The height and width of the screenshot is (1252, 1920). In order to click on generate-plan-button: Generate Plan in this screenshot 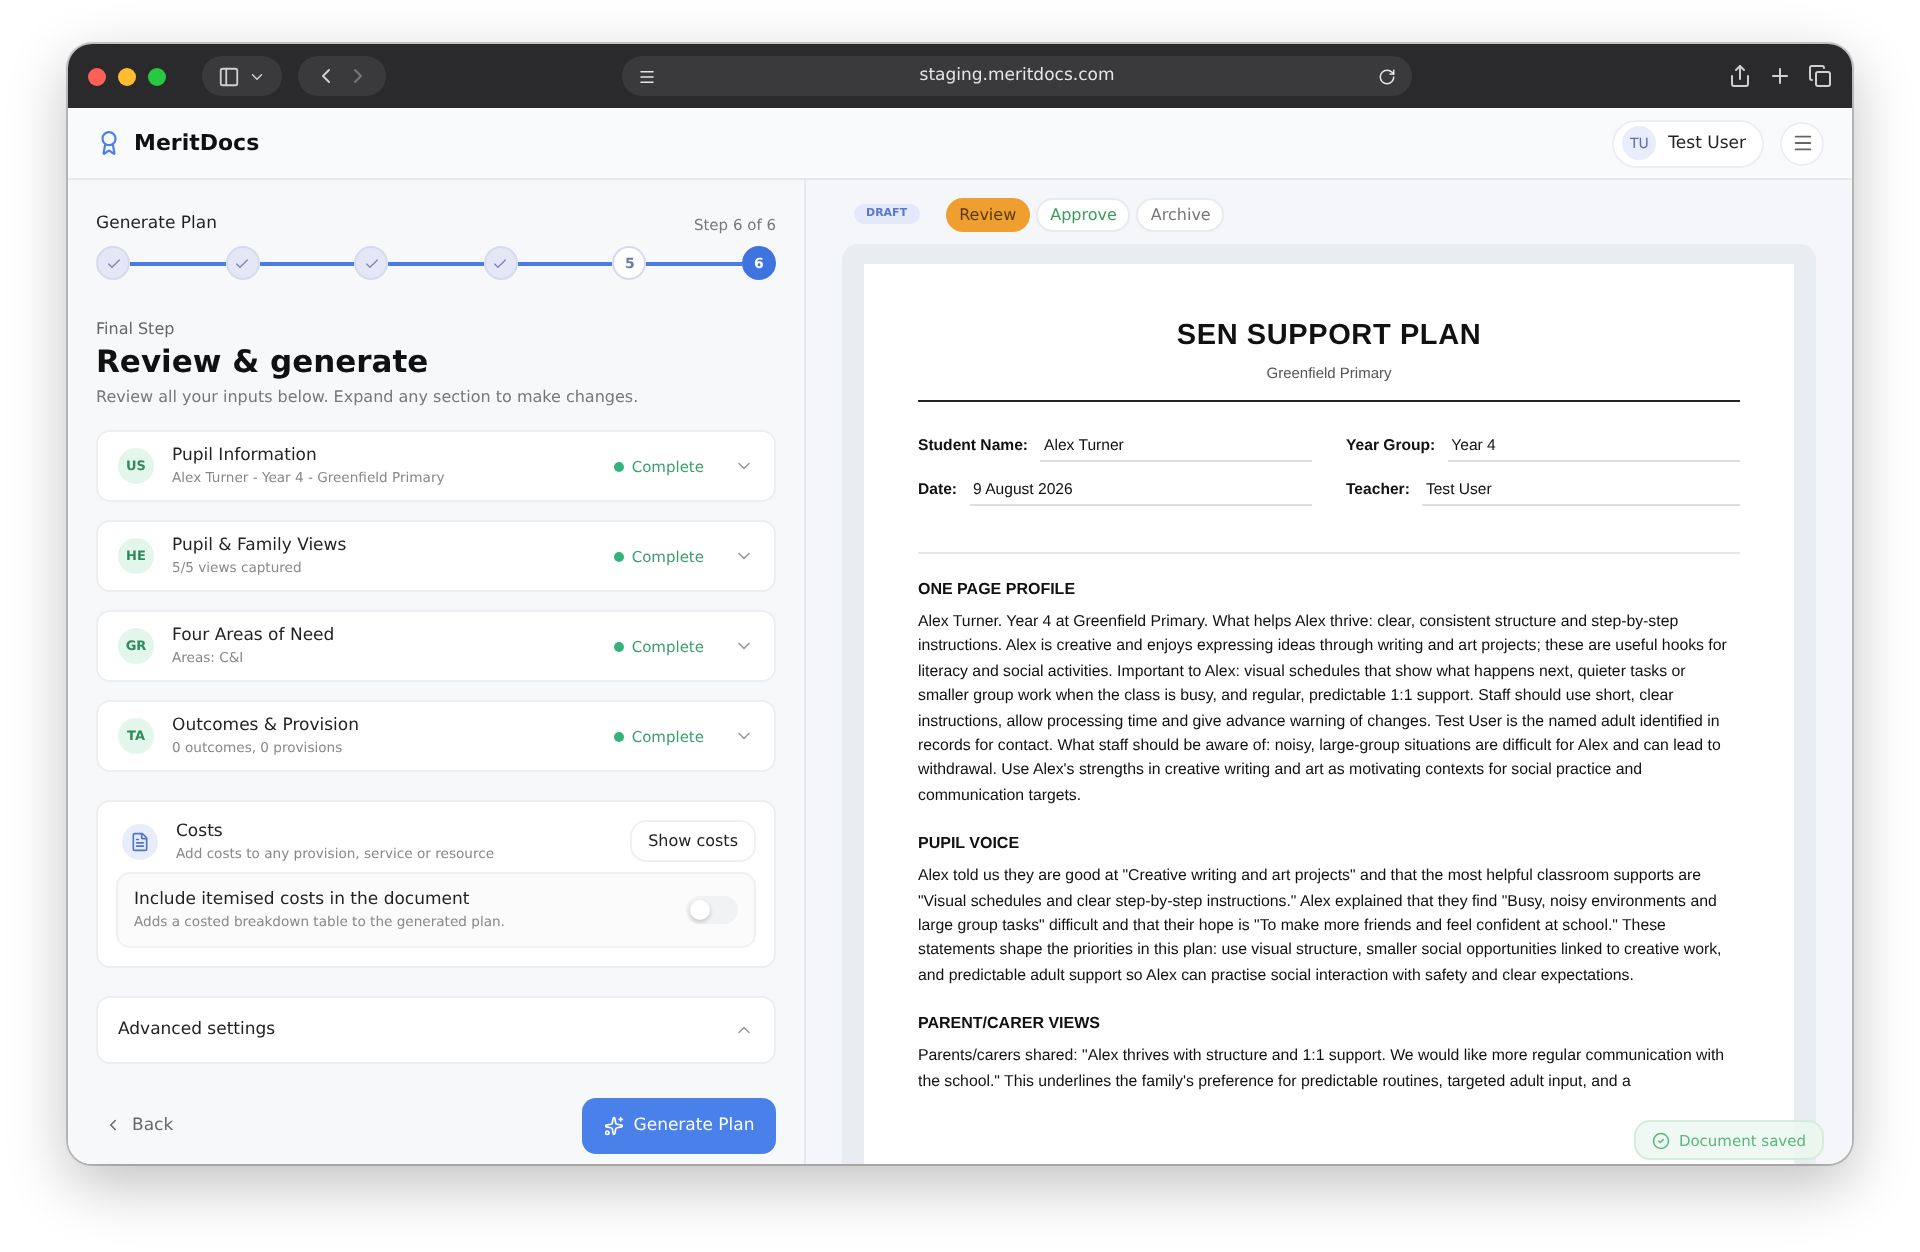, I will do `click(679, 1125)`.